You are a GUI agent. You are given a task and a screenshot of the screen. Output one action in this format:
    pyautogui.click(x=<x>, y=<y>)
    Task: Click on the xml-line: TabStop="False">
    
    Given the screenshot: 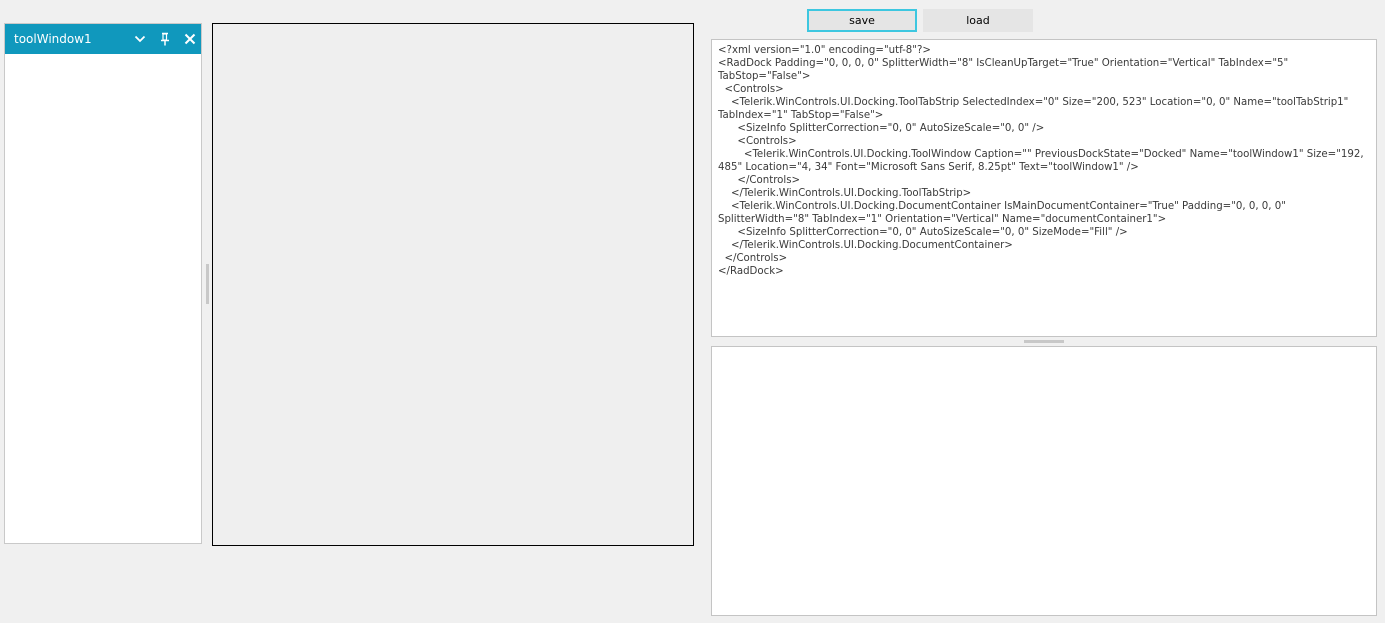 What is the action you would take?
    pyautogui.click(x=764, y=76)
    